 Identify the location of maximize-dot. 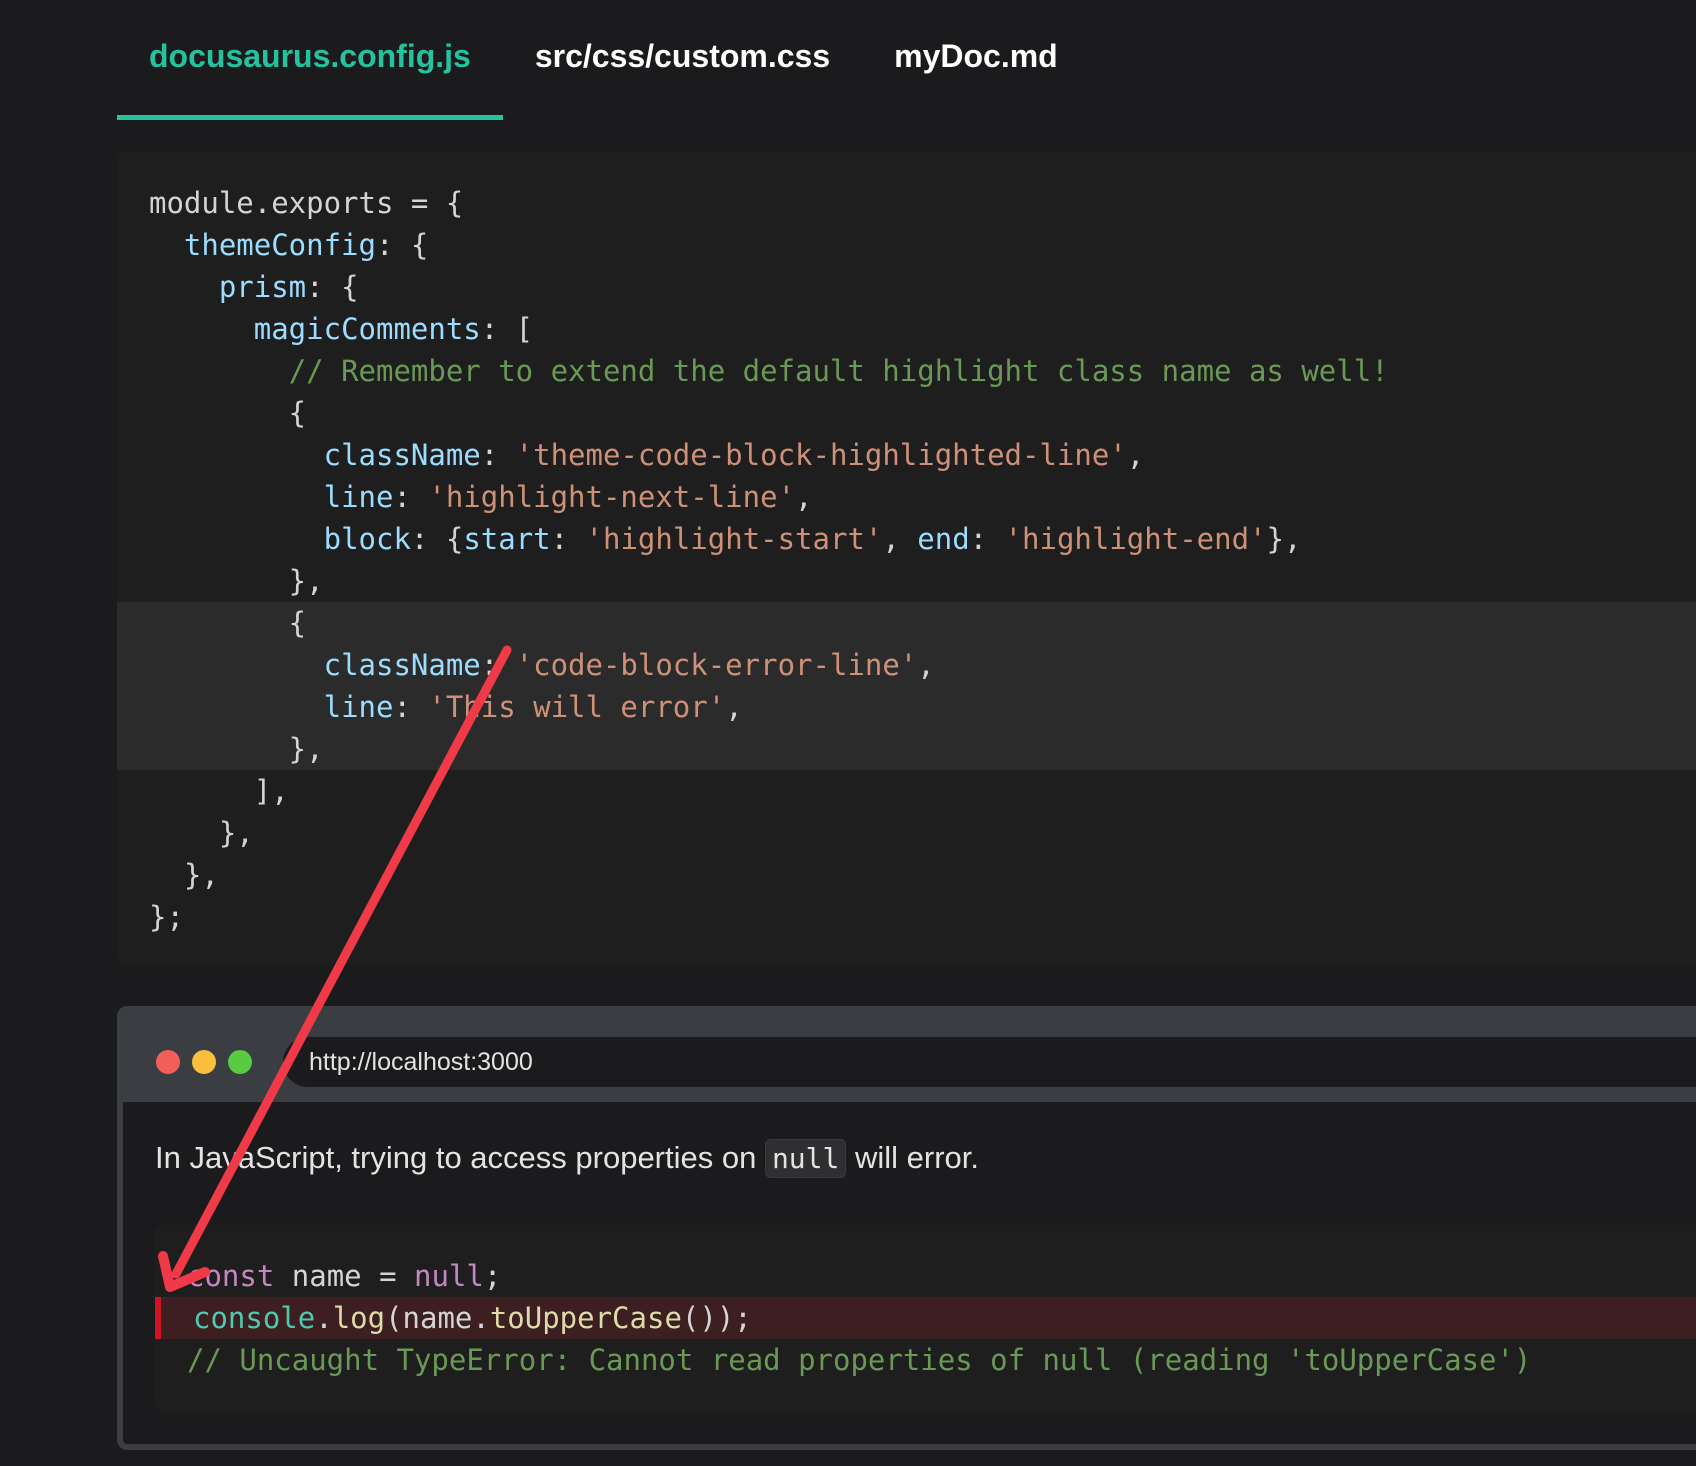
(240, 1062).